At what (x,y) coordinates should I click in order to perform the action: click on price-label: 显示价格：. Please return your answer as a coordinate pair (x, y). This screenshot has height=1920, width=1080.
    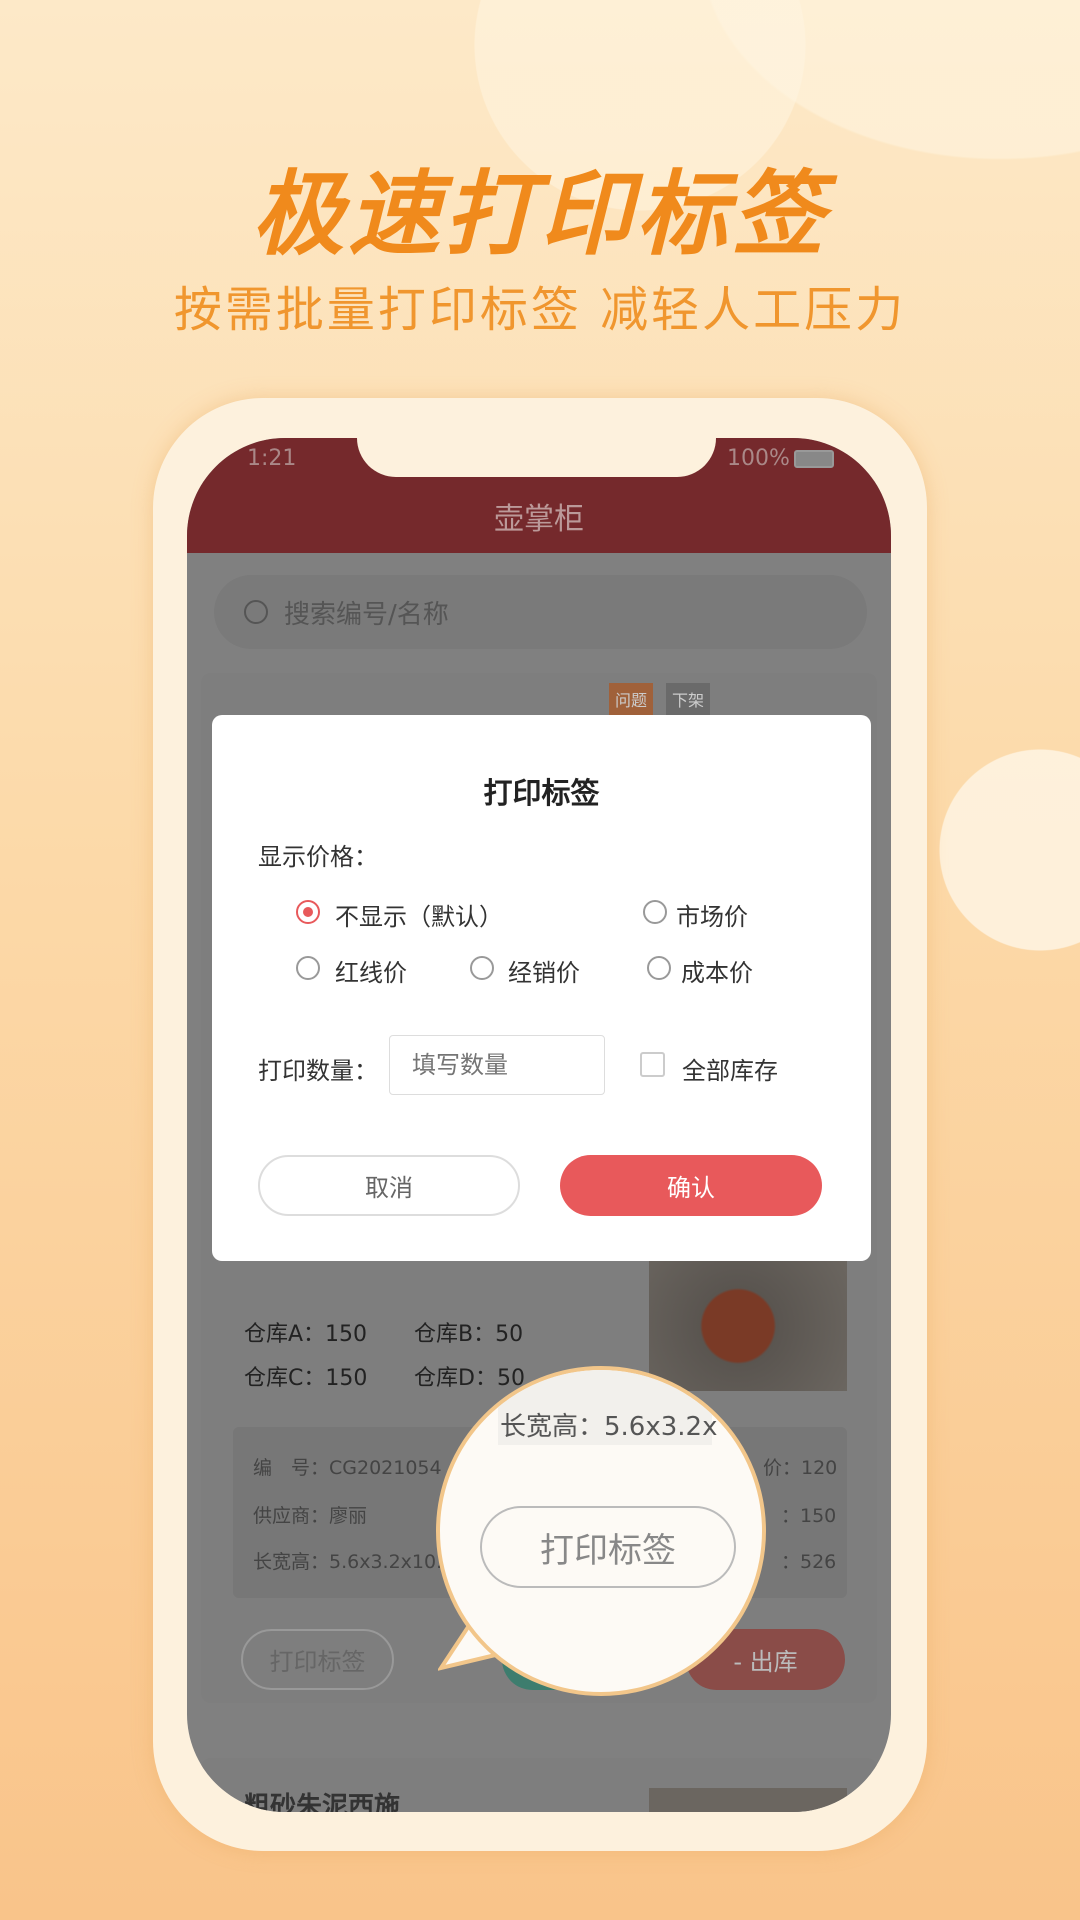
    Looking at the image, I should click on (318, 857).